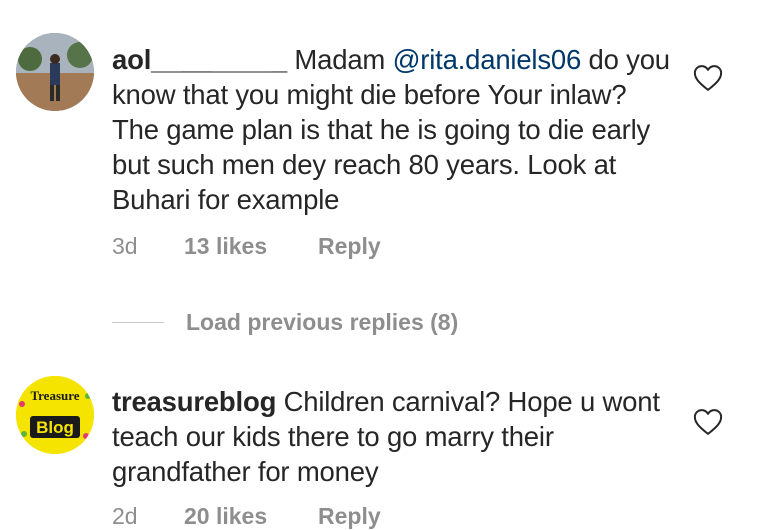 This screenshot has height=530, width=768. I want to click on comment-likes: 20 likes, so click(251, 516).